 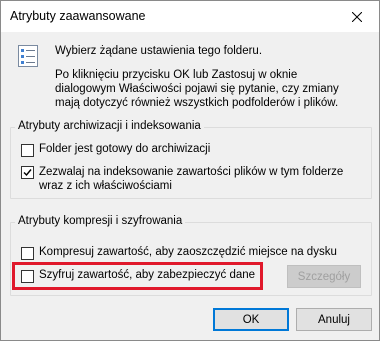 I want to click on folder-ready-checkbox, so click(x=27, y=150).